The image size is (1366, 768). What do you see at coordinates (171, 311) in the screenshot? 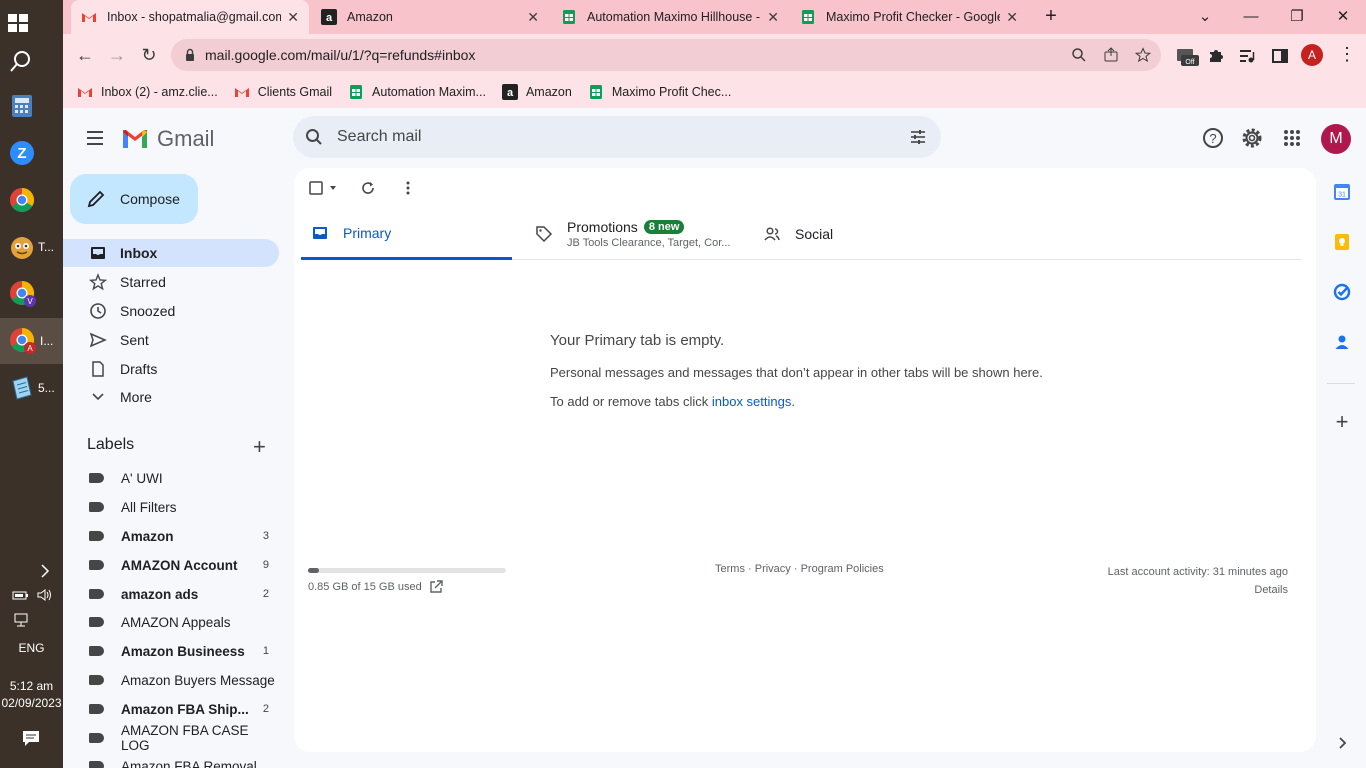
I see `nav-snoozed: Snoozed` at bounding box center [171, 311].